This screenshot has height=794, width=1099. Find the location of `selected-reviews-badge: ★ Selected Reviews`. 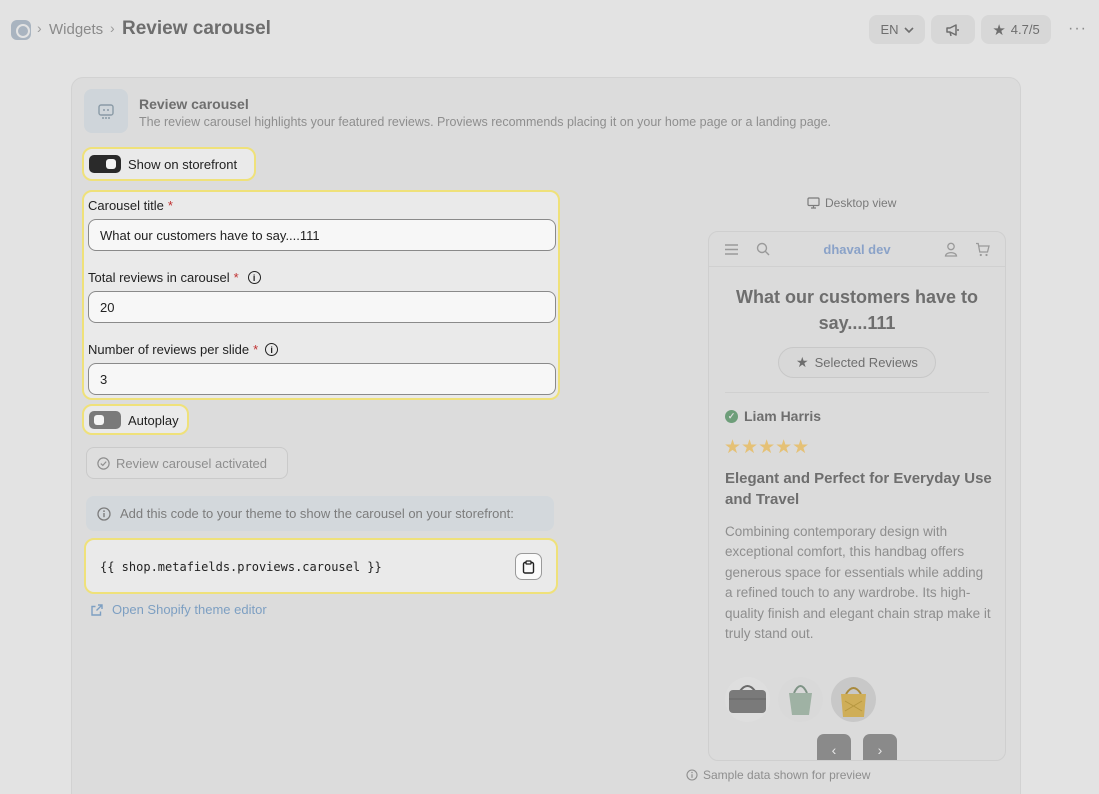

selected-reviews-badge: ★ Selected Reviews is located at coordinates (857, 362).